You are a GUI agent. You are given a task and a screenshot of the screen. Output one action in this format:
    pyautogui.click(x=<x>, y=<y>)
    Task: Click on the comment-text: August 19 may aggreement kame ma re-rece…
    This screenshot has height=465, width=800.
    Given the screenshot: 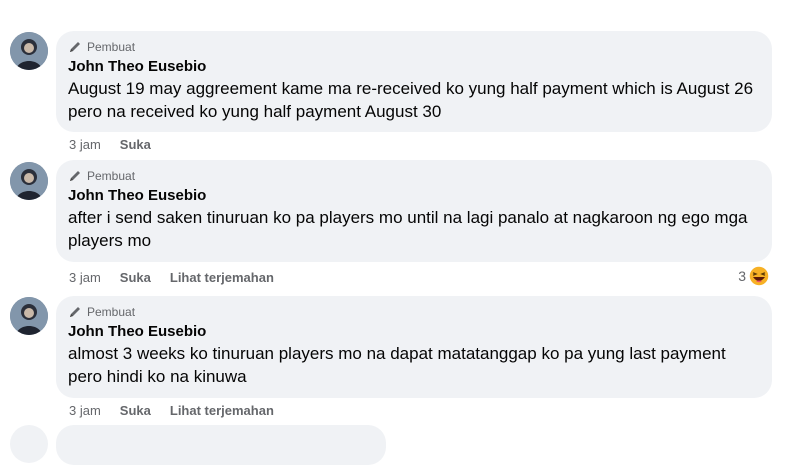 What is the action you would take?
    pyautogui.click(x=411, y=100)
    